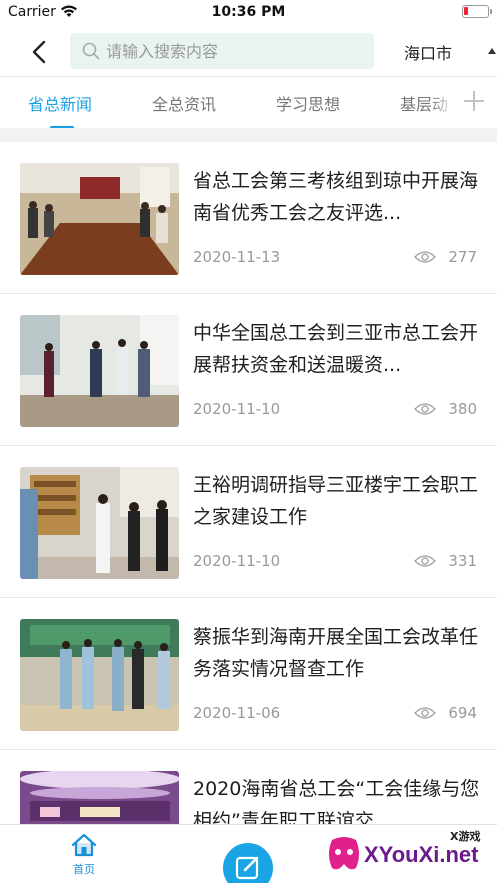  Describe the element at coordinates (477, 11) in the screenshot. I see `battery-icon` at that location.